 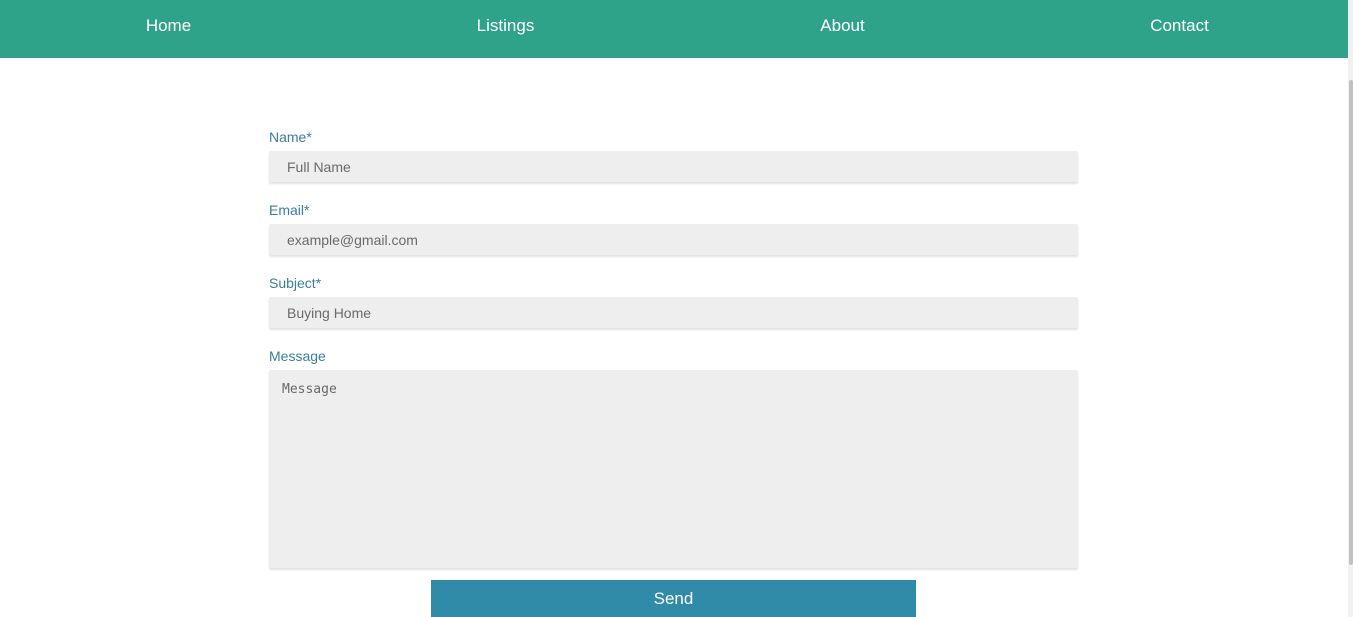 What do you see at coordinates (842, 26) in the screenshot?
I see `nav-link-about: About` at bounding box center [842, 26].